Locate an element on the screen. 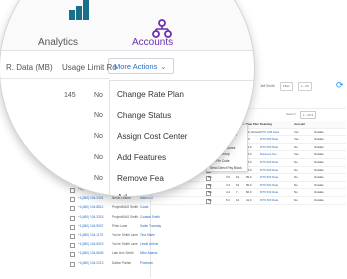  table-cell: Coastal Smith is located at coordinates (150, 217).